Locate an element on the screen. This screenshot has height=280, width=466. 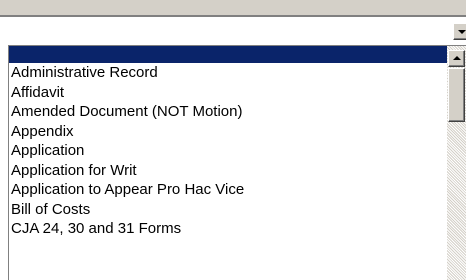
top-bar is located at coordinates (233, 8).